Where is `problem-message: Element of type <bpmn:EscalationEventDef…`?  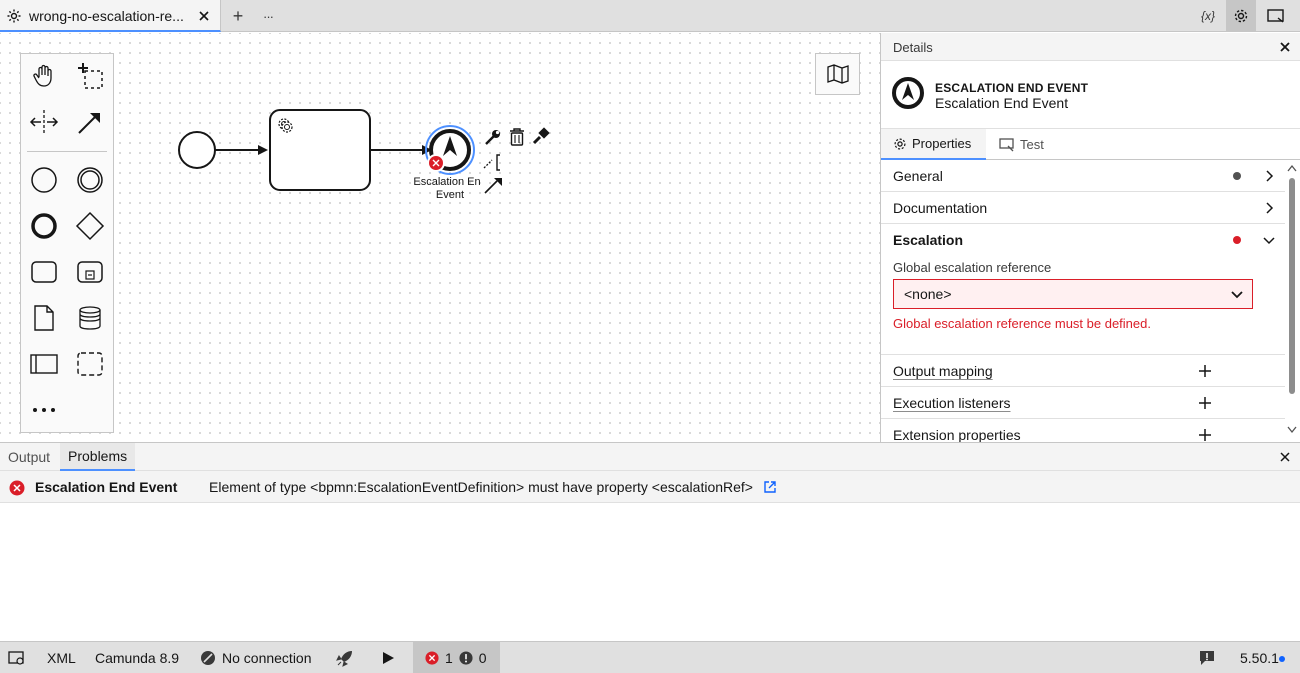 problem-message: Element of type <bpmn:EscalationEventDef… is located at coordinates (481, 487).